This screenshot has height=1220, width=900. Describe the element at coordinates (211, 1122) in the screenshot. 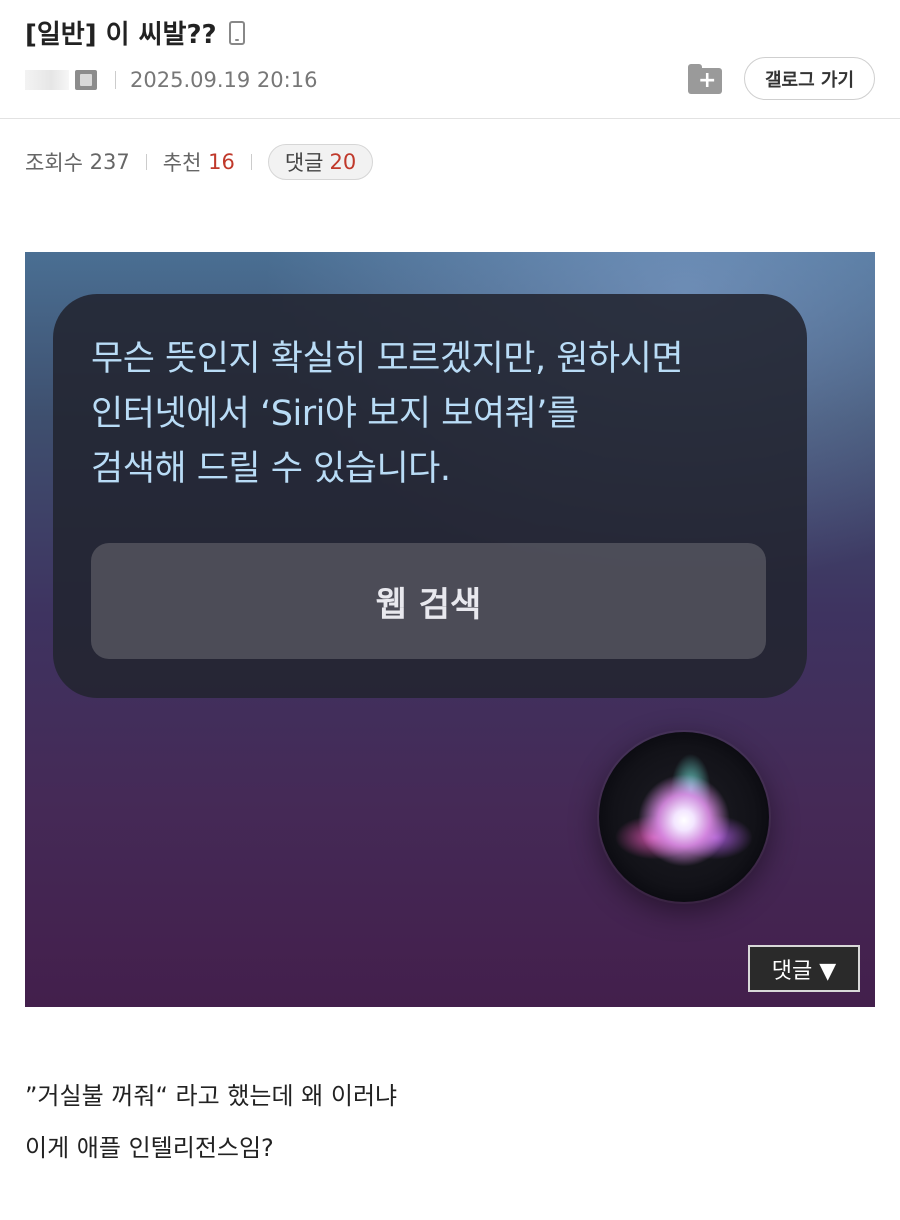

I see `post-body: ”거실불 꺼줘“ 라고 했는데 왜 이러냐 이게 애플 인텔리전스임?` at that location.